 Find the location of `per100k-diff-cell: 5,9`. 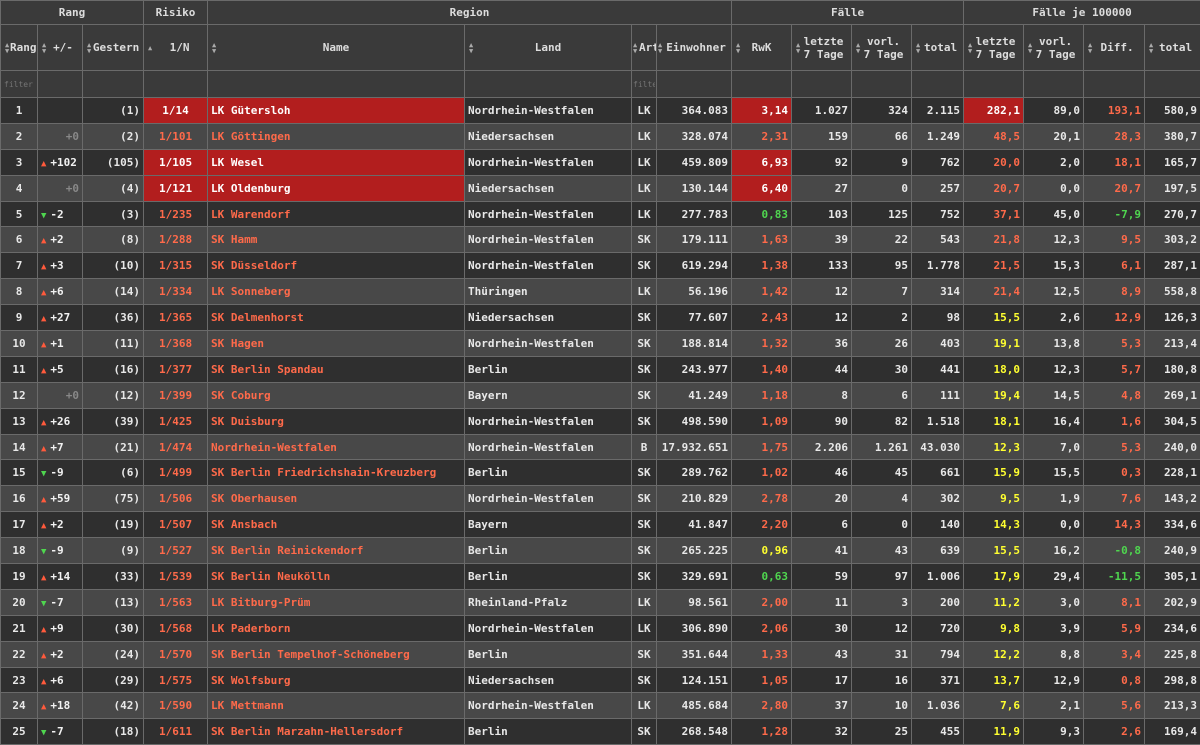

per100k-diff-cell: 5,9 is located at coordinates (1114, 628).